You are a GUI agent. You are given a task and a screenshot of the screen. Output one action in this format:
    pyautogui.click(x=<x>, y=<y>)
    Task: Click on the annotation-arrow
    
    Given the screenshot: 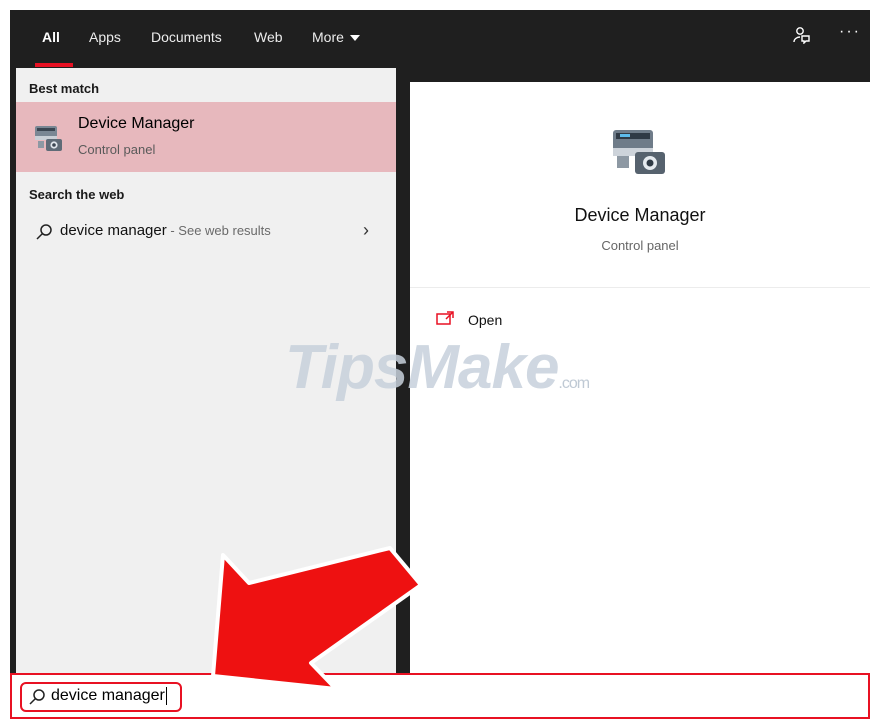 What is the action you would take?
    pyautogui.click(x=317, y=618)
    